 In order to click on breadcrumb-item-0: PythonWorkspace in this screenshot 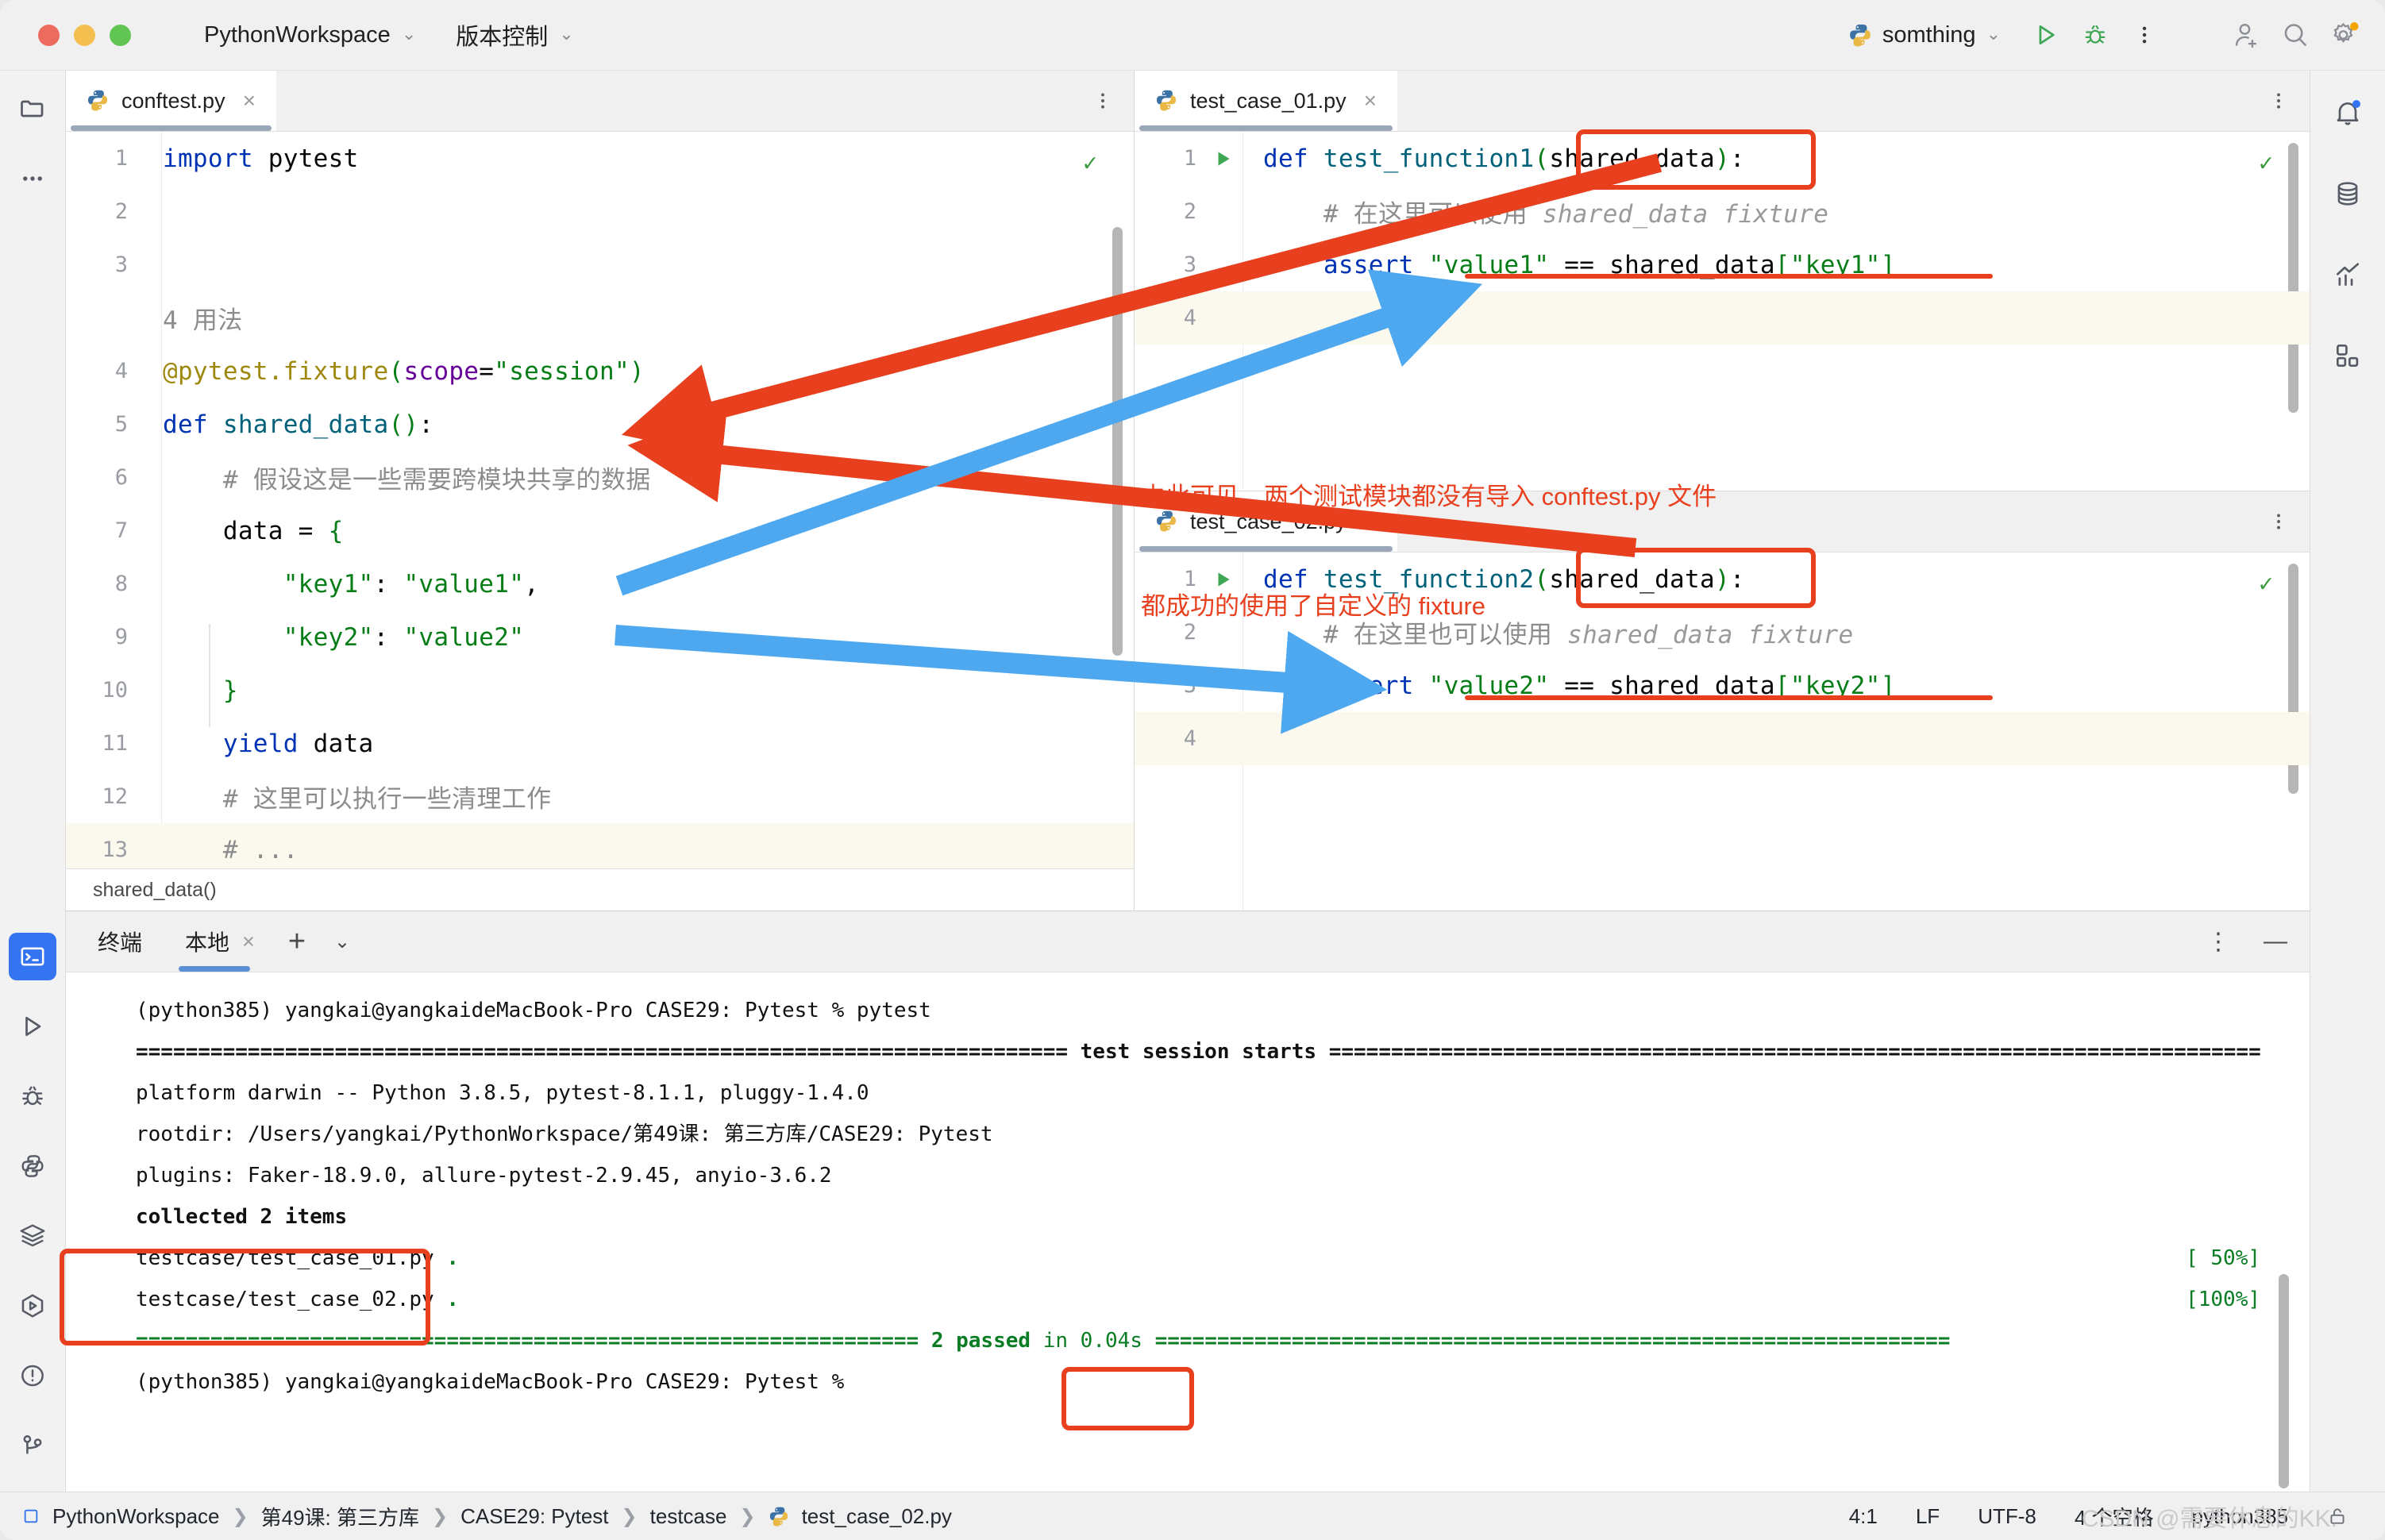, I will do `click(136, 1516)`.